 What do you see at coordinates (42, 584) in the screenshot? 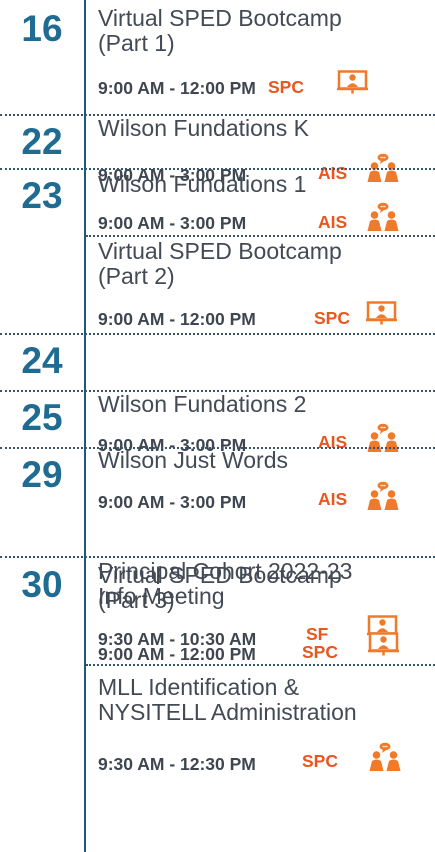
I see `day-number: 30` at bounding box center [42, 584].